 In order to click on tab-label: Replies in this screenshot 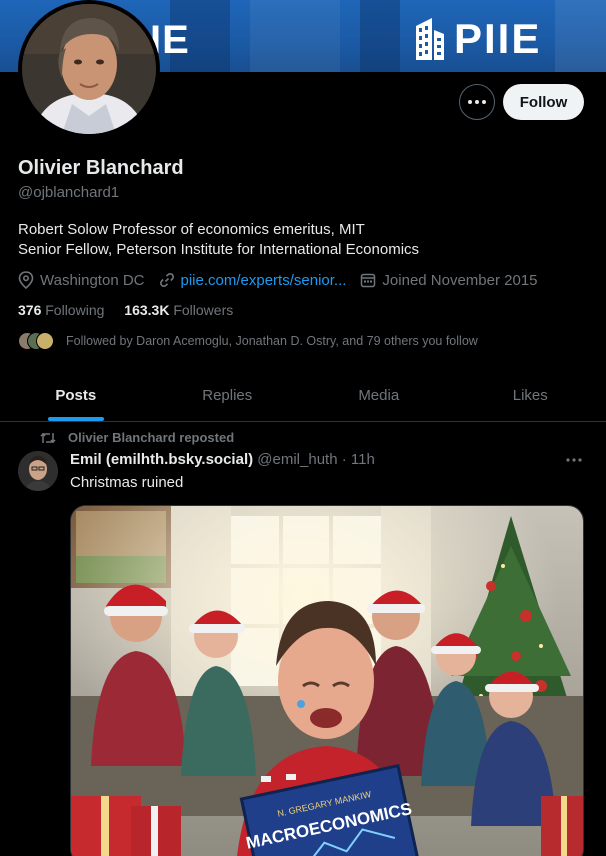, I will do `click(227, 395)`.